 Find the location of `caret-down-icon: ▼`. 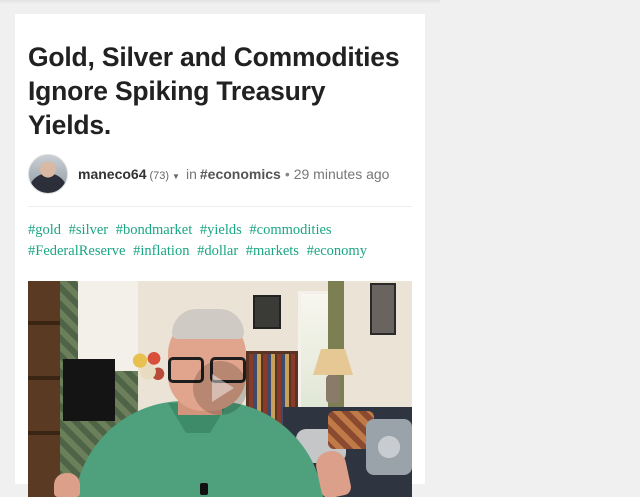

caret-down-icon: ▼ is located at coordinates (176, 176).